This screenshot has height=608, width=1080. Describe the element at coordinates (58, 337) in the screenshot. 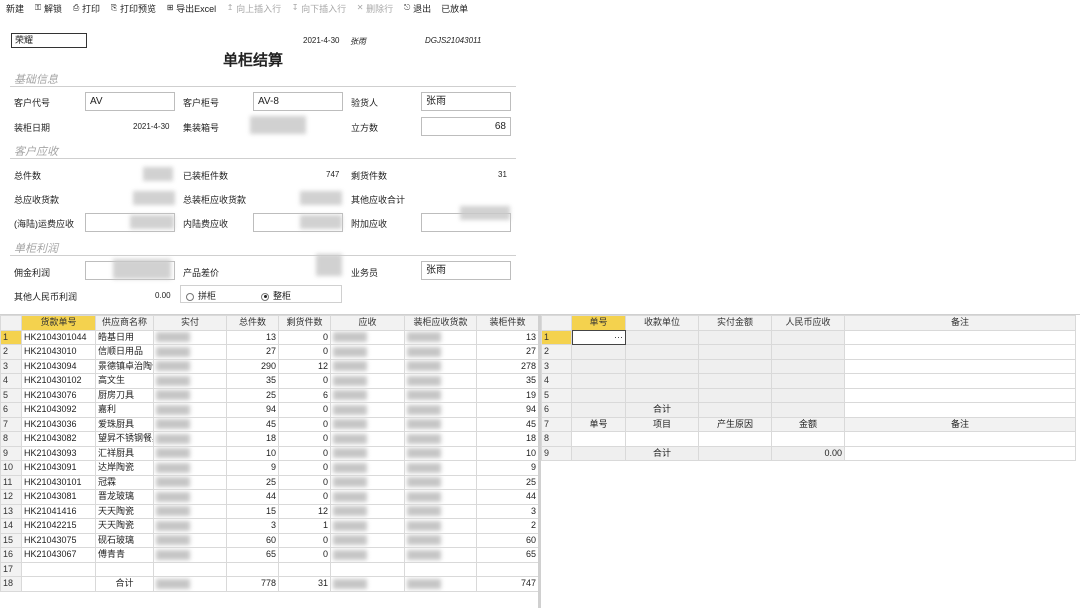

I see `order-no-cell: HK2104301044` at that location.